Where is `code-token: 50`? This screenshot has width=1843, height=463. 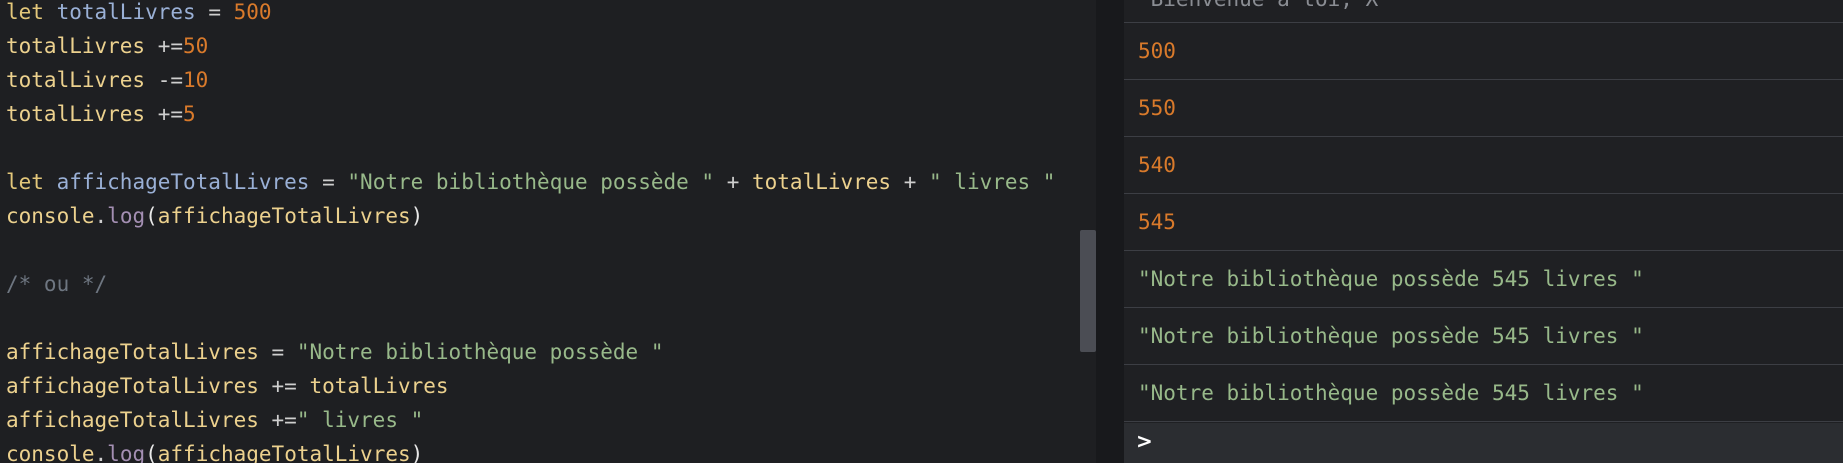 code-token: 50 is located at coordinates (196, 46).